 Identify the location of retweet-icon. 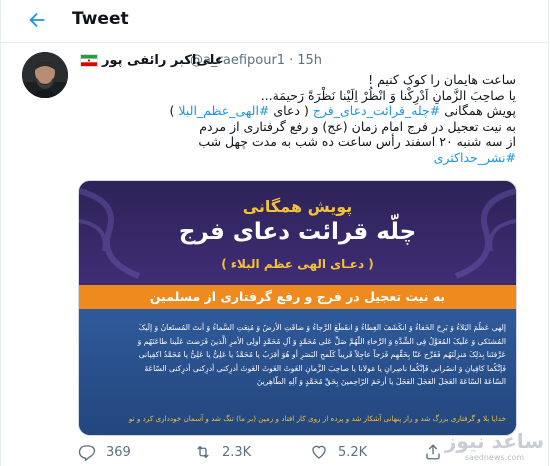
(203, 452).